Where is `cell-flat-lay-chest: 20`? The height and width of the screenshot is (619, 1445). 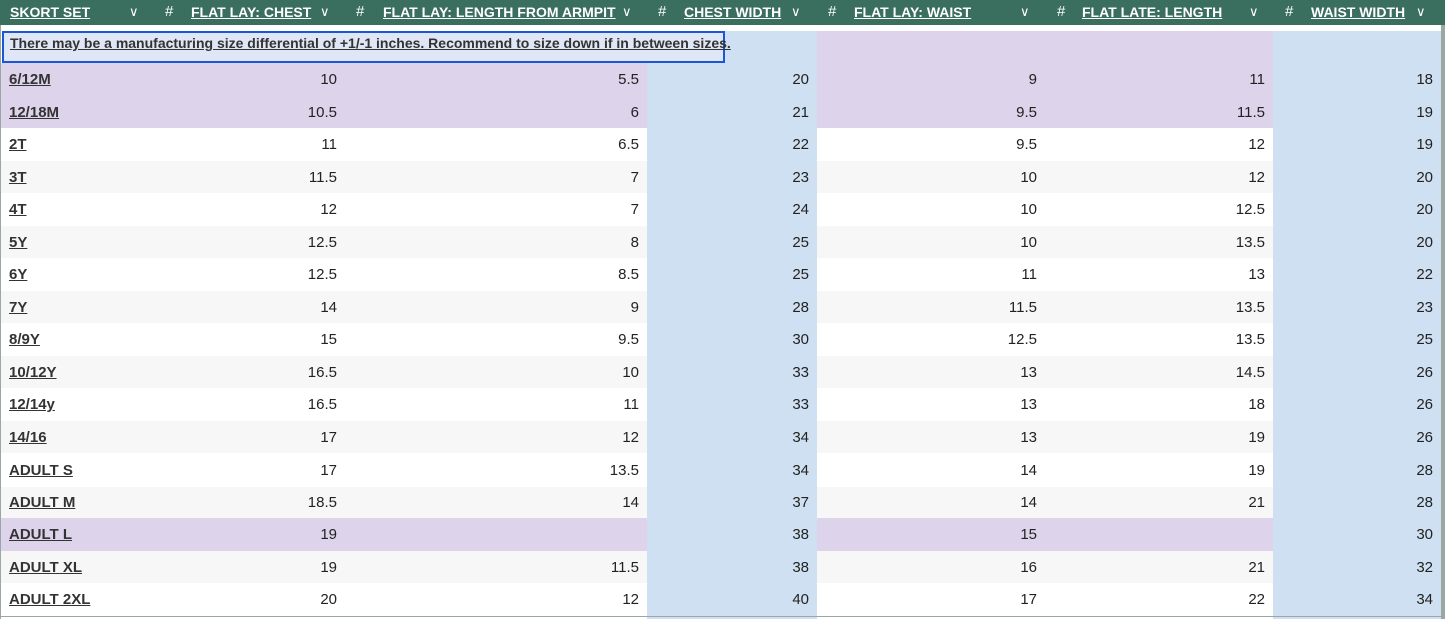
cell-flat-lay-chest: 20 is located at coordinates (245, 599).